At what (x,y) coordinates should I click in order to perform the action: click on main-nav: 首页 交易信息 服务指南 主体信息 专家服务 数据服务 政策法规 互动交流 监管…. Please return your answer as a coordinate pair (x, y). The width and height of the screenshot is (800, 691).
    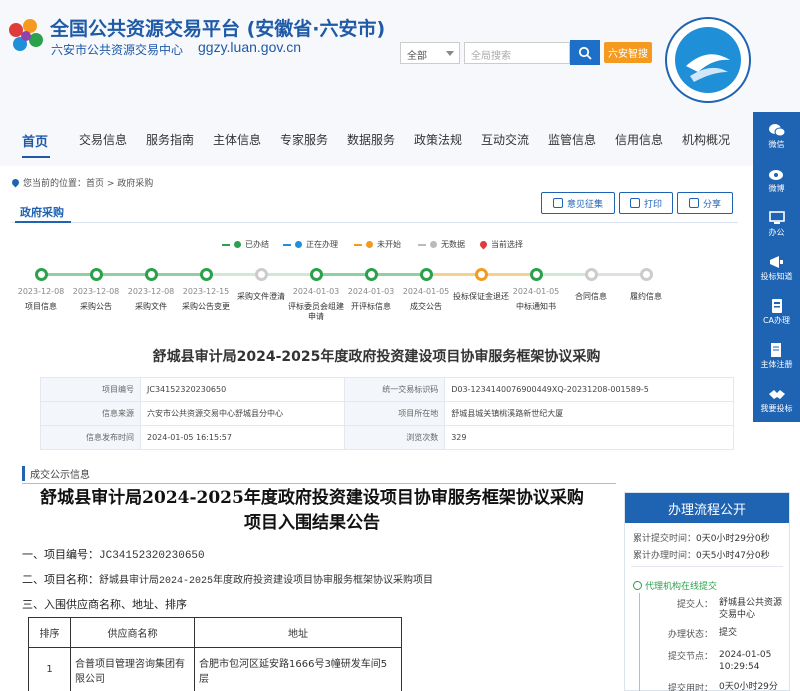
    Looking at the image, I should click on (400, 139).